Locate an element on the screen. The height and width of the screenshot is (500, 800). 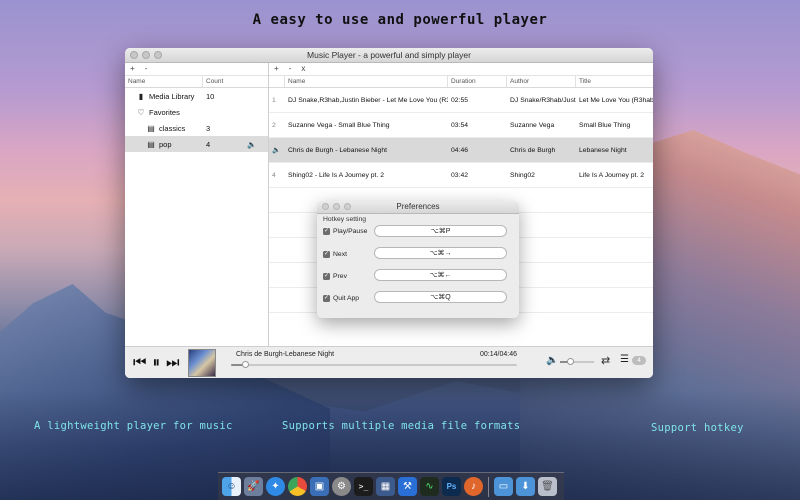
remove-track-button: - is located at coordinates (290, 69).